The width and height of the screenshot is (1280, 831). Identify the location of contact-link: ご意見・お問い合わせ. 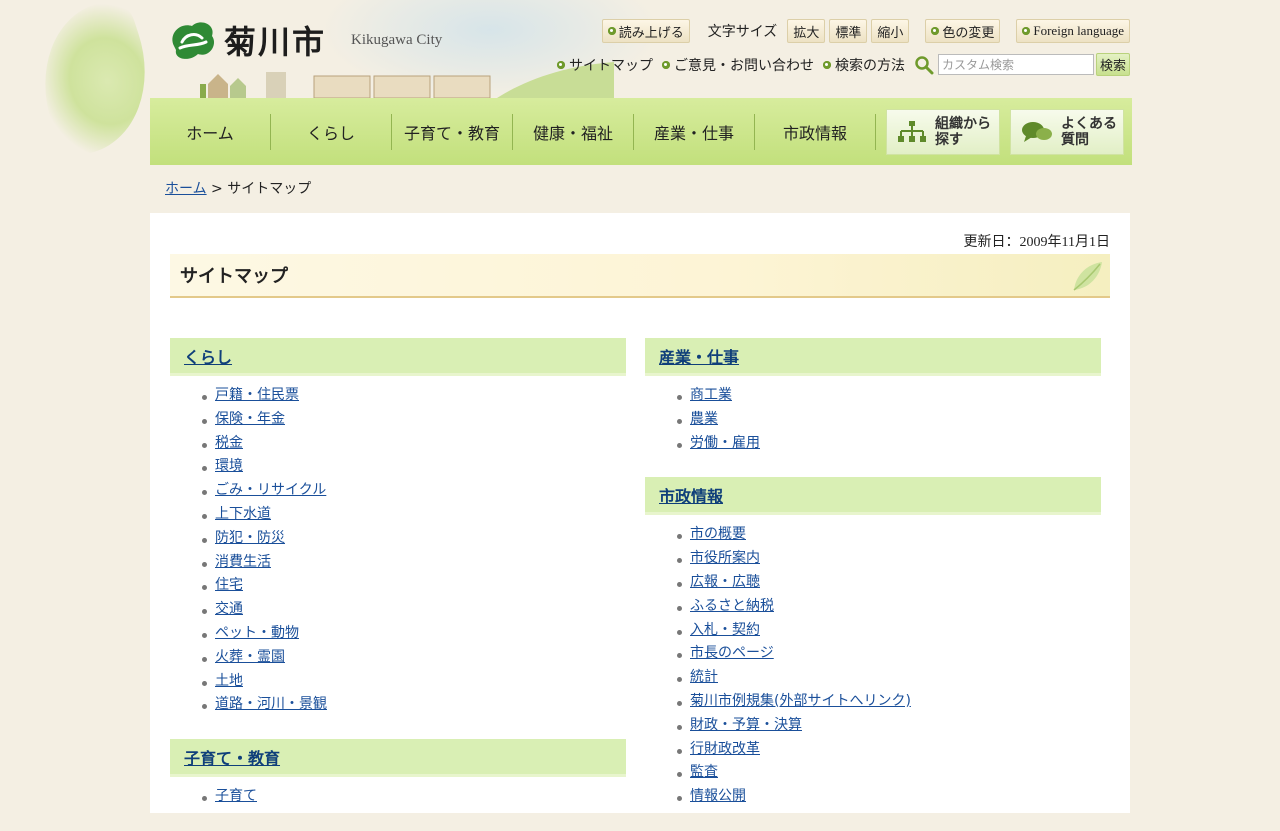
(737, 65).